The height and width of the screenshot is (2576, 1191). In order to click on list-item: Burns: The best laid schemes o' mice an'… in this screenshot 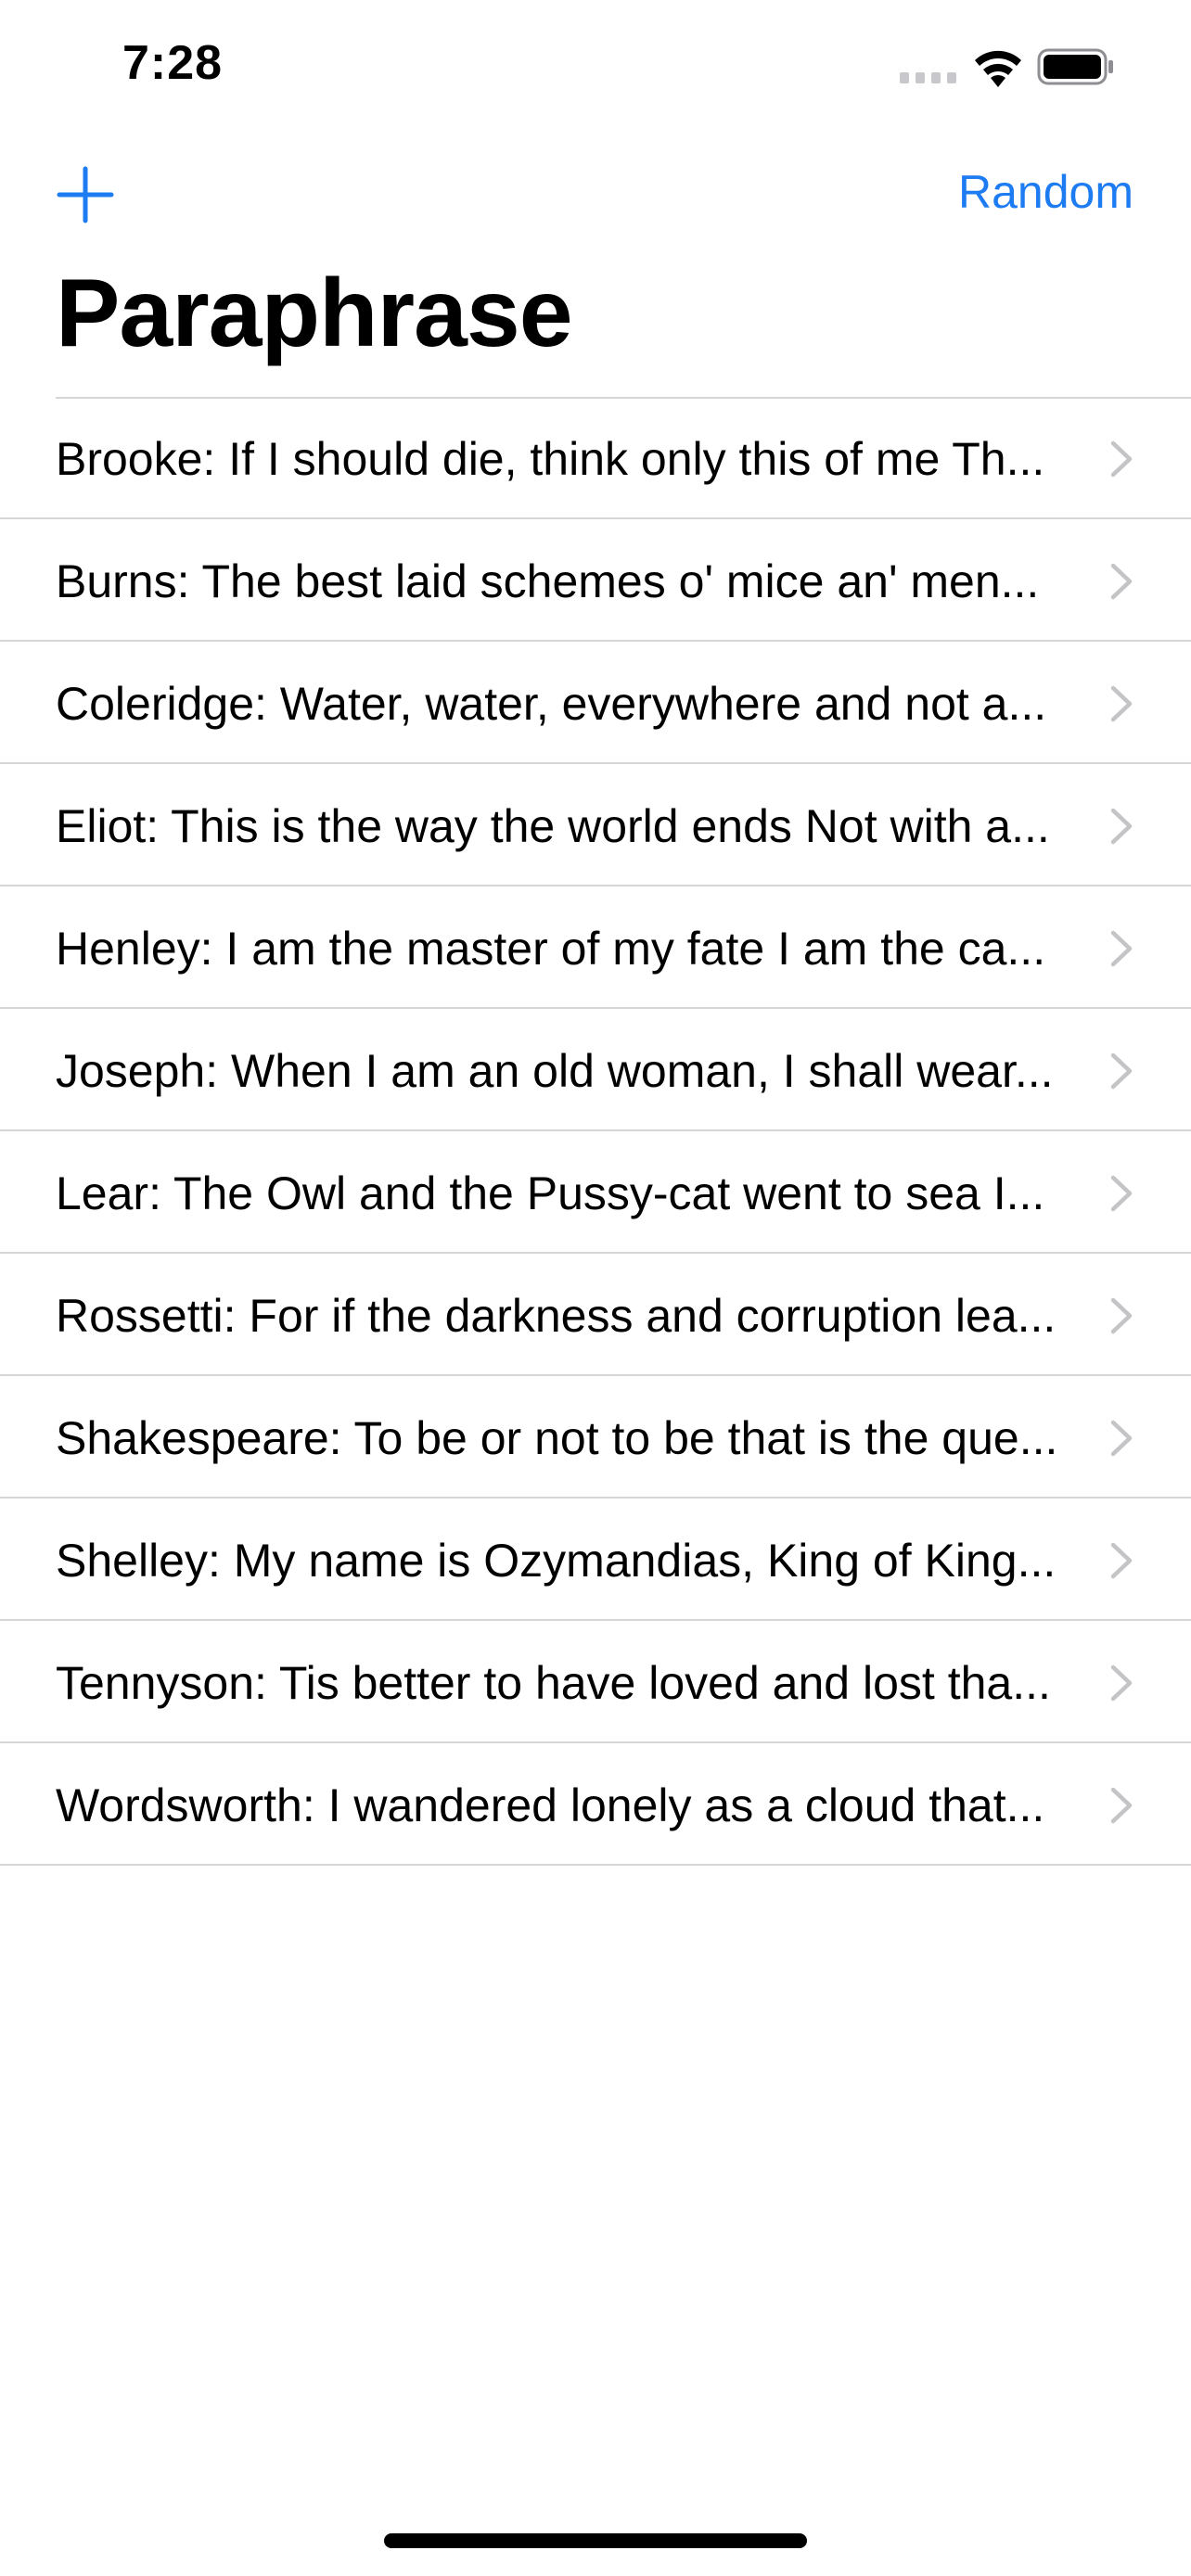, I will do `click(595, 580)`.